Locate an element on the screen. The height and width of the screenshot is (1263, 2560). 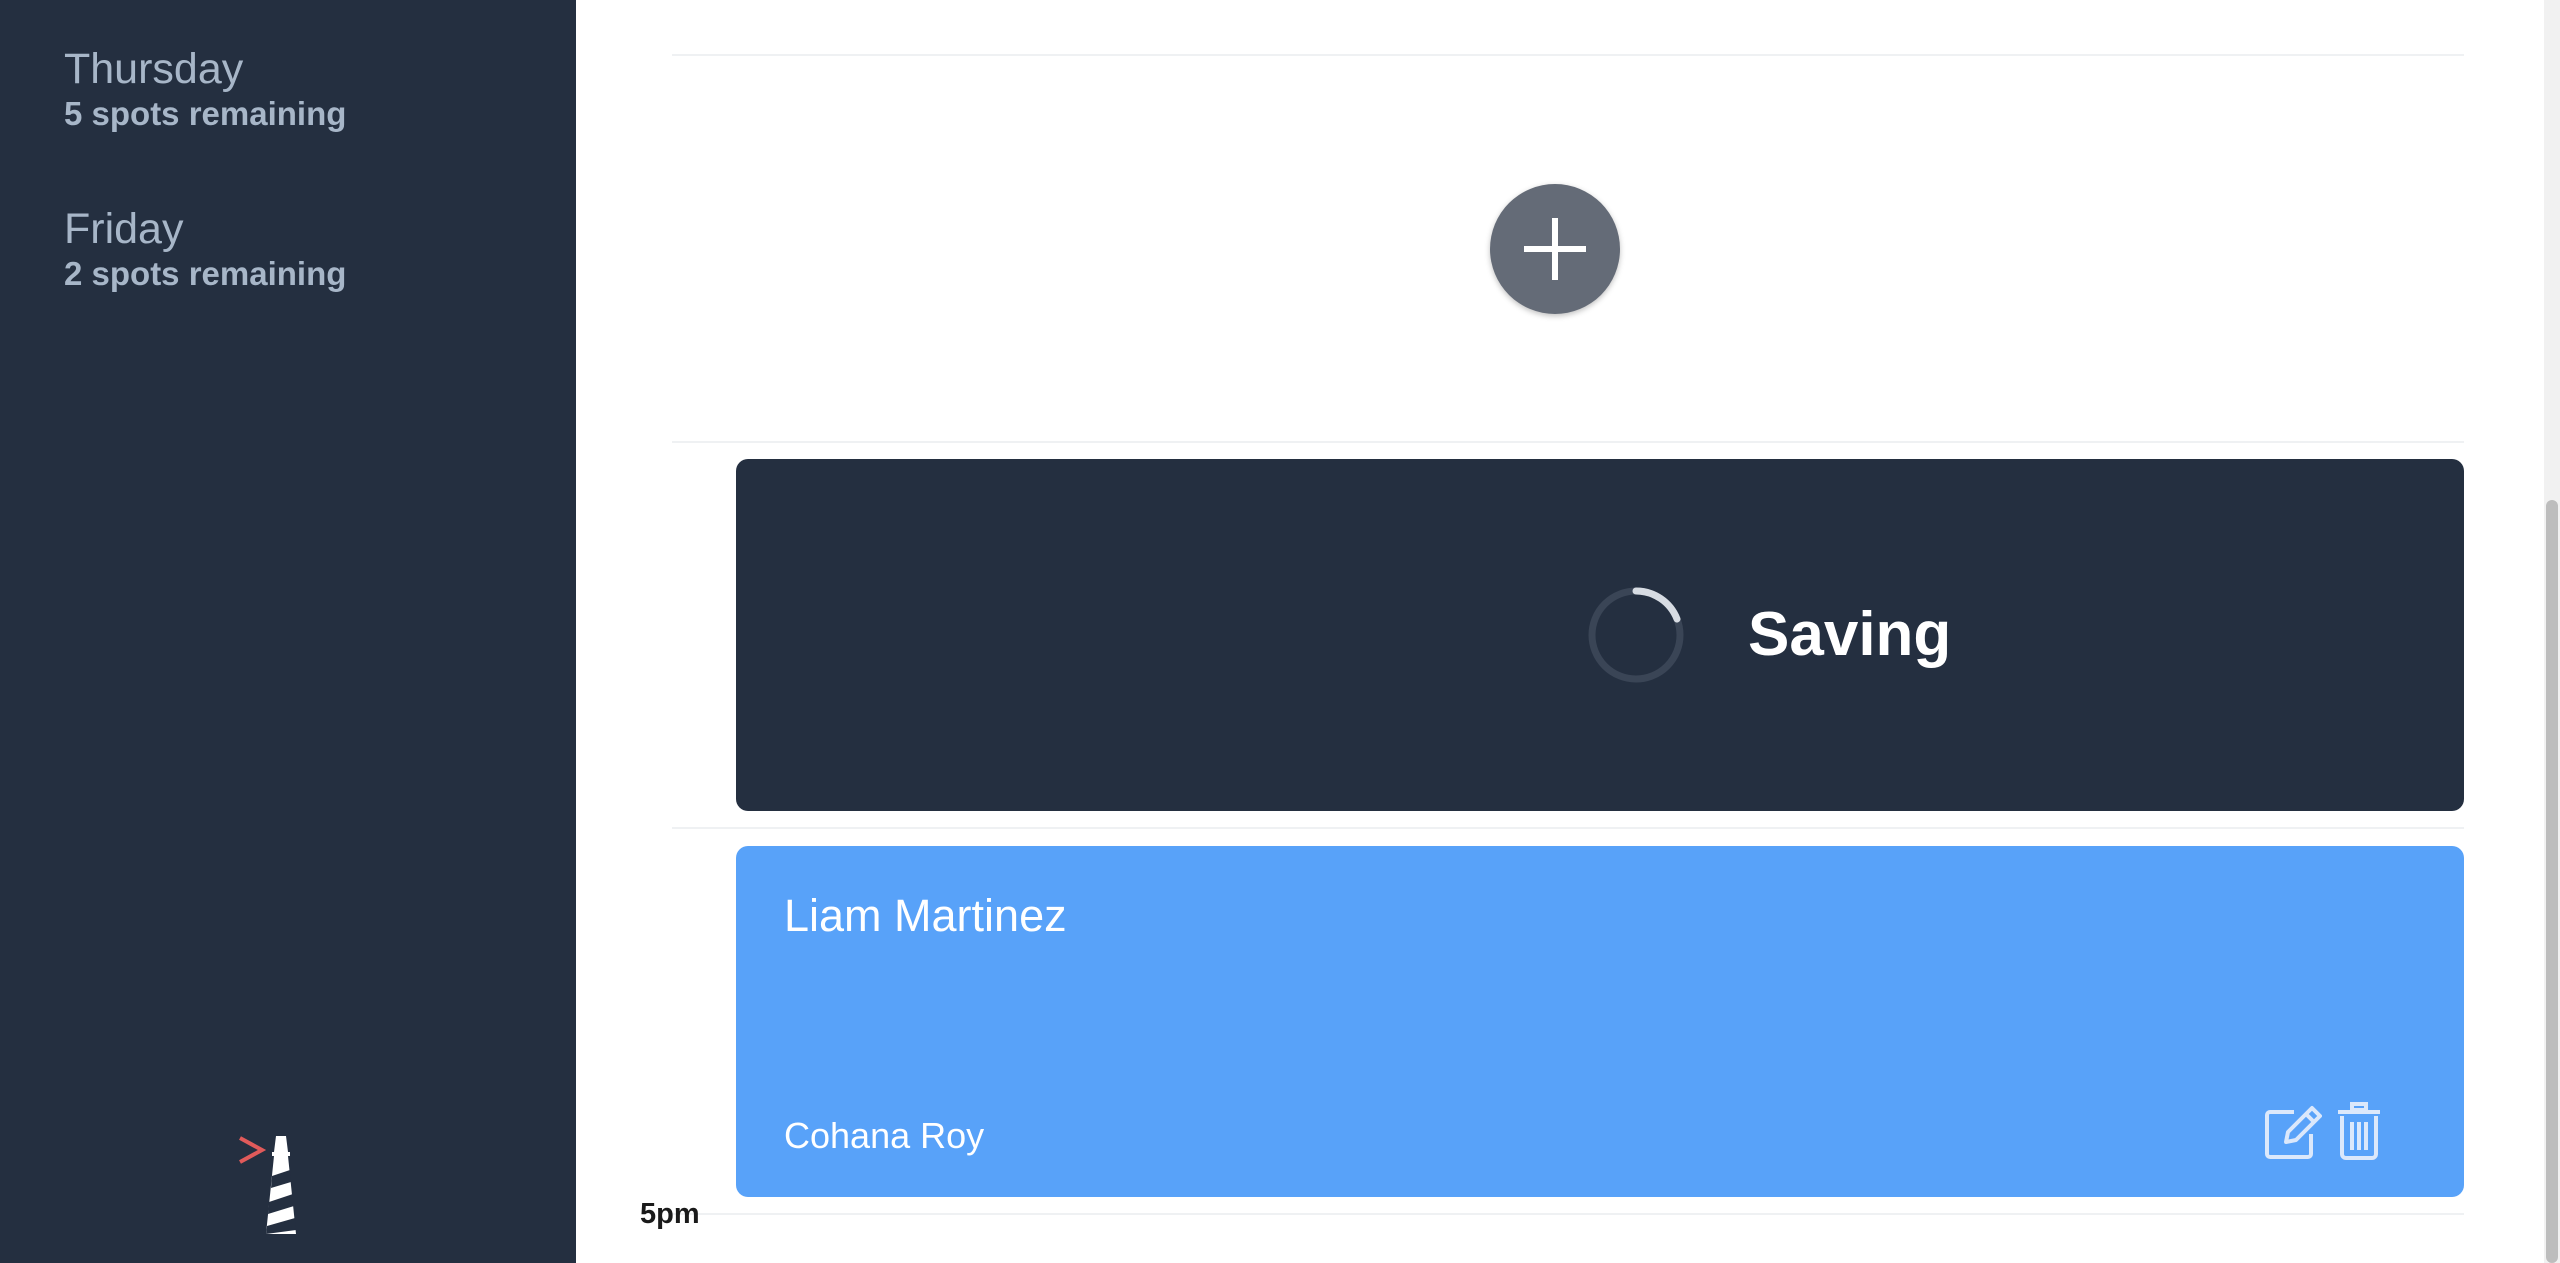
appointment-subtitle: Cohana Roy is located at coordinates (884, 1135).